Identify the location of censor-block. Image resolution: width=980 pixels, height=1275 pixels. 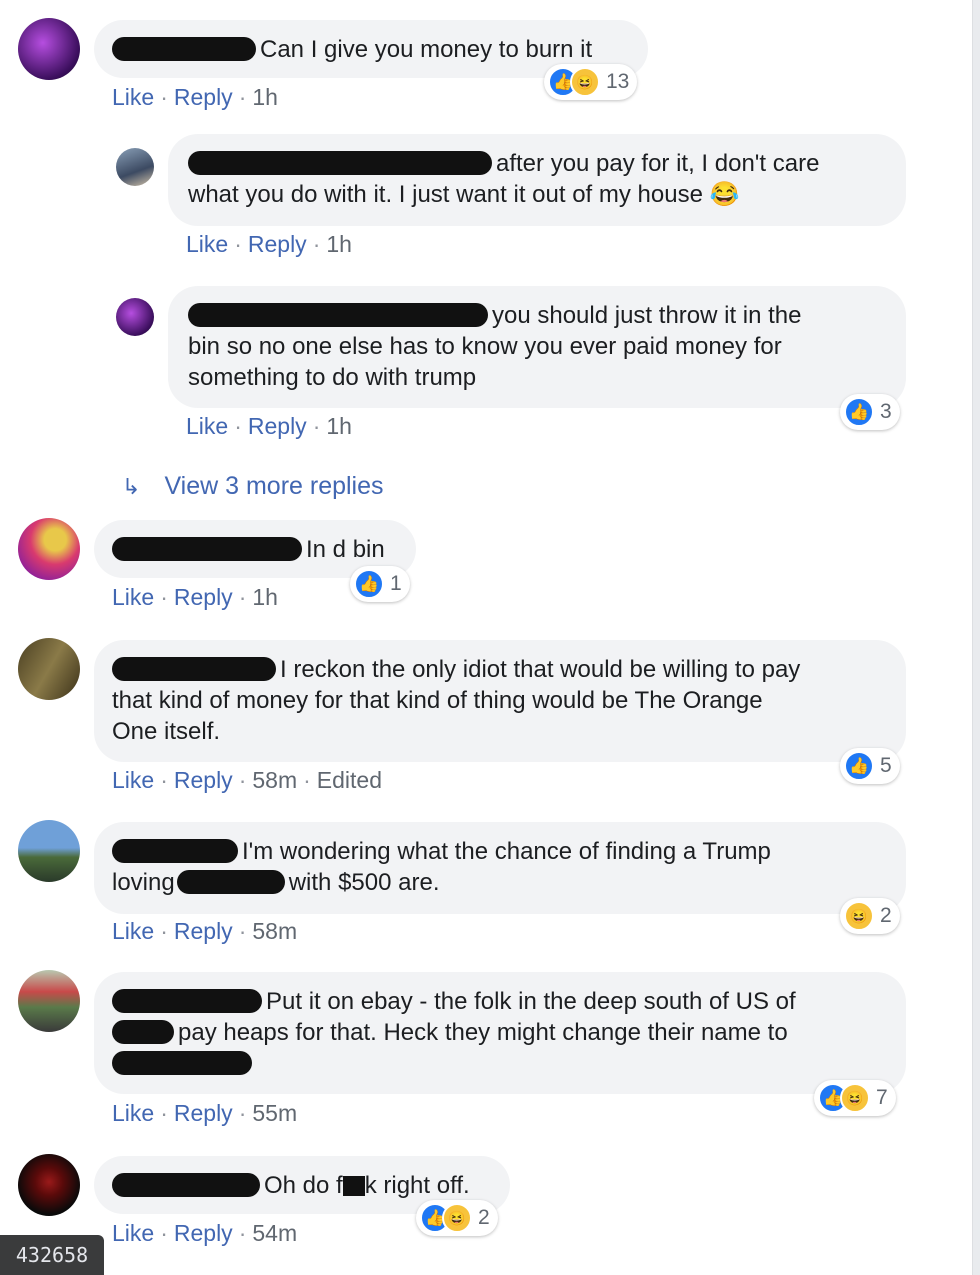
(353, 1186).